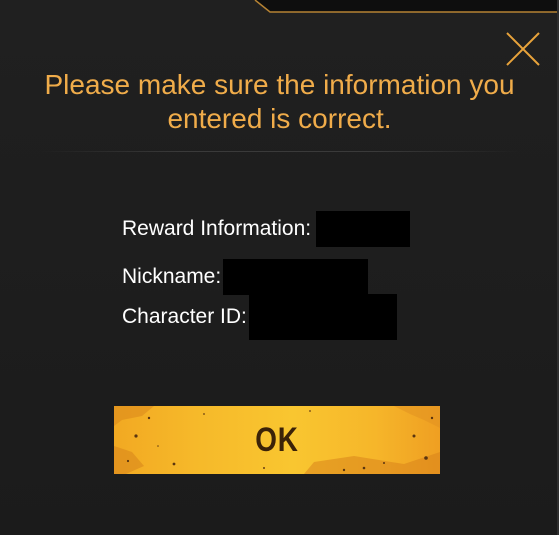 This screenshot has width=559, height=535. Describe the element at coordinates (322, 317) in the screenshot. I see `character-id-redacted` at that location.